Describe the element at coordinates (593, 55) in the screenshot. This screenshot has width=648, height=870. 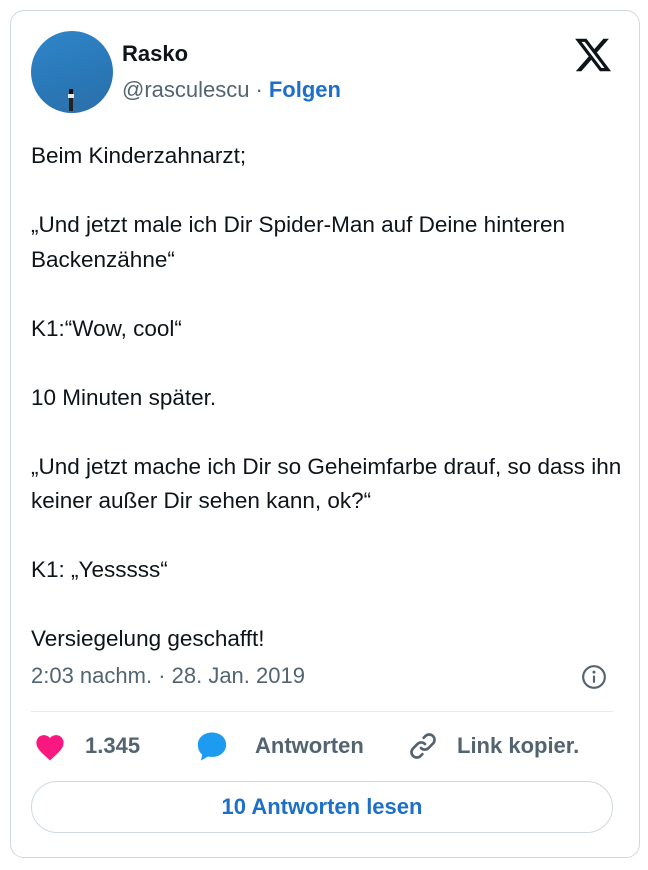
I see `x-logo-icon` at that location.